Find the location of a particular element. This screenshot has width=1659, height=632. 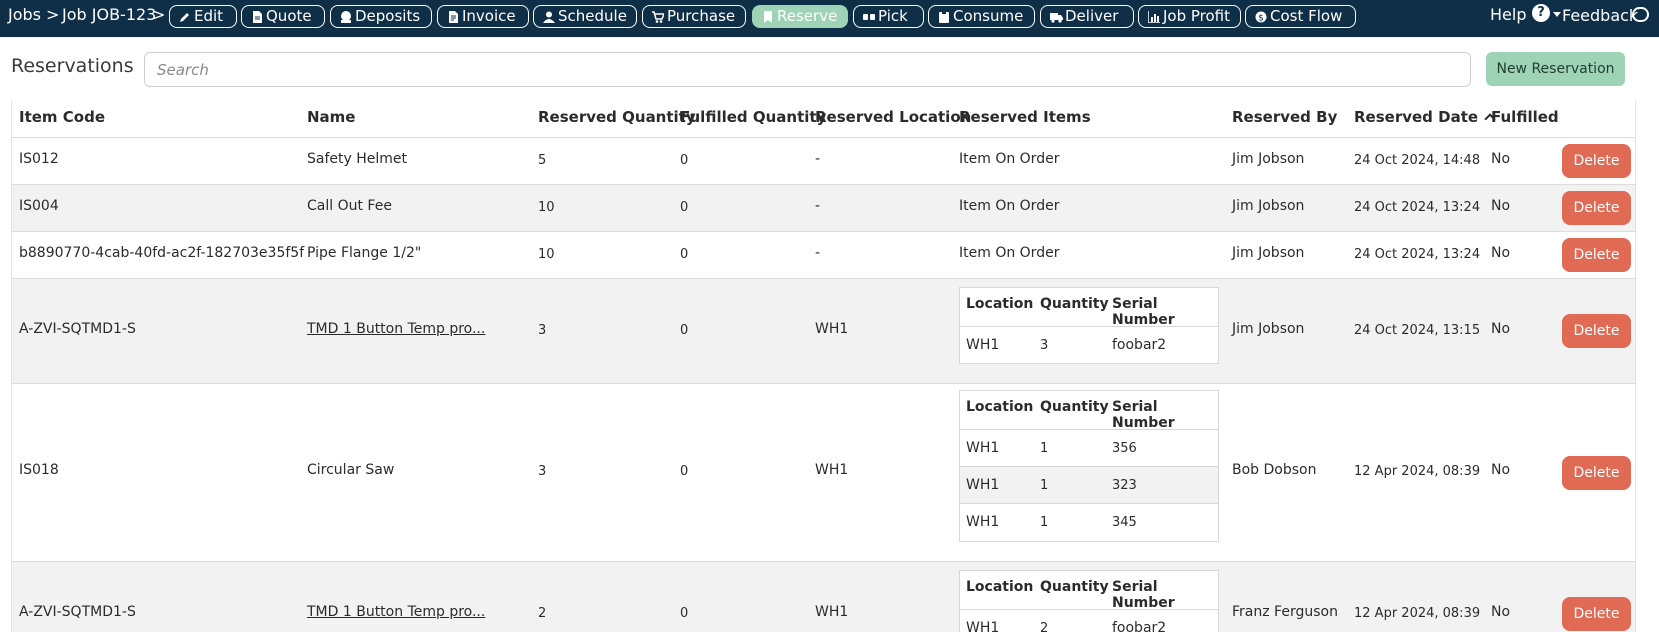

reserved-quantity: 5 is located at coordinates (542, 160).